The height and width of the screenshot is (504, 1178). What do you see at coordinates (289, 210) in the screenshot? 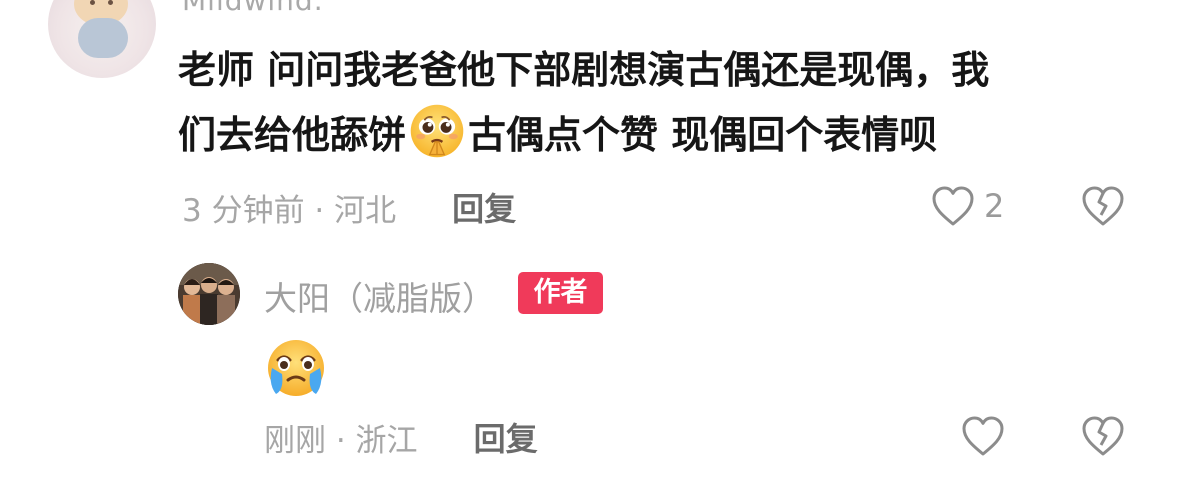
I see `comment-time-location: 3 分钟前 · 河北` at bounding box center [289, 210].